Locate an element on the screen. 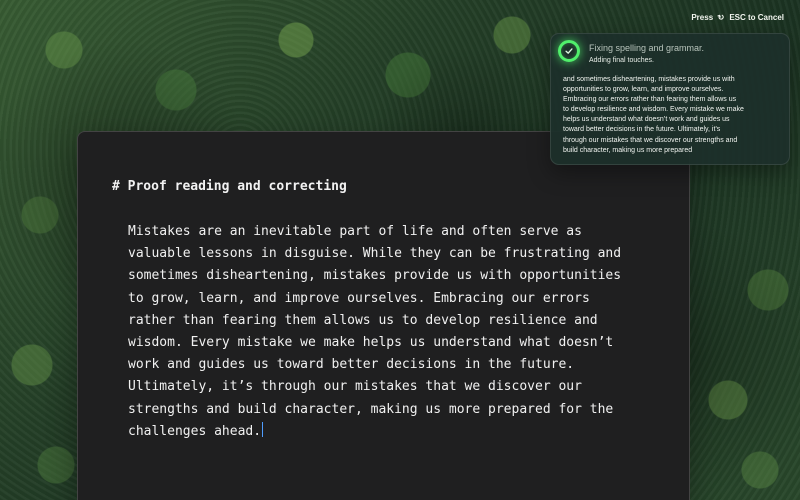 Image resolution: width=800 pixels, height=500 pixels. check-circle-icon is located at coordinates (569, 51).